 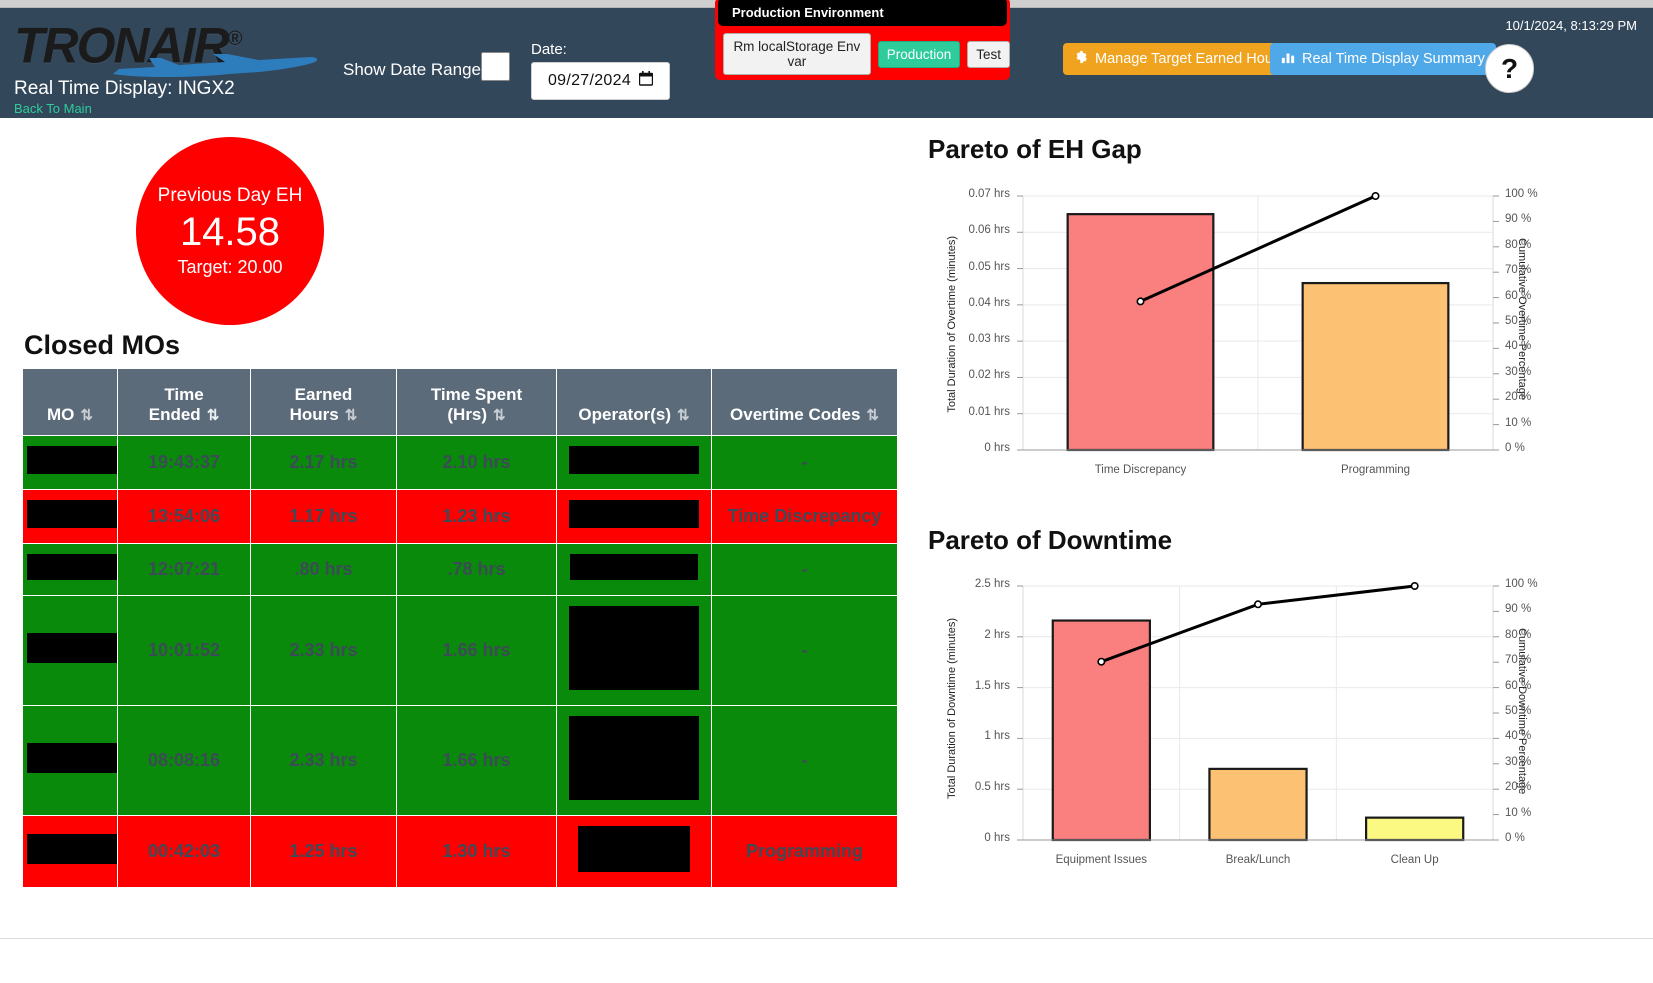 I want to click on pareto-eh-gap-title: Pareto of EH Gap, so click(x=1035, y=149).